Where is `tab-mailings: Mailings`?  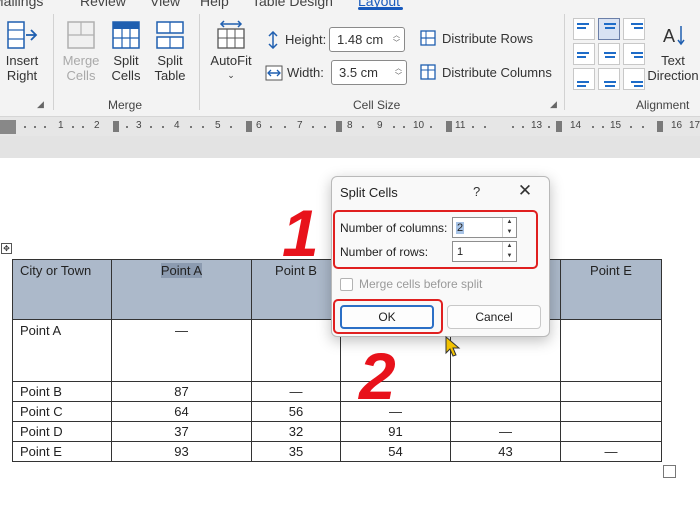 tab-mailings: Mailings is located at coordinates (21, 4).